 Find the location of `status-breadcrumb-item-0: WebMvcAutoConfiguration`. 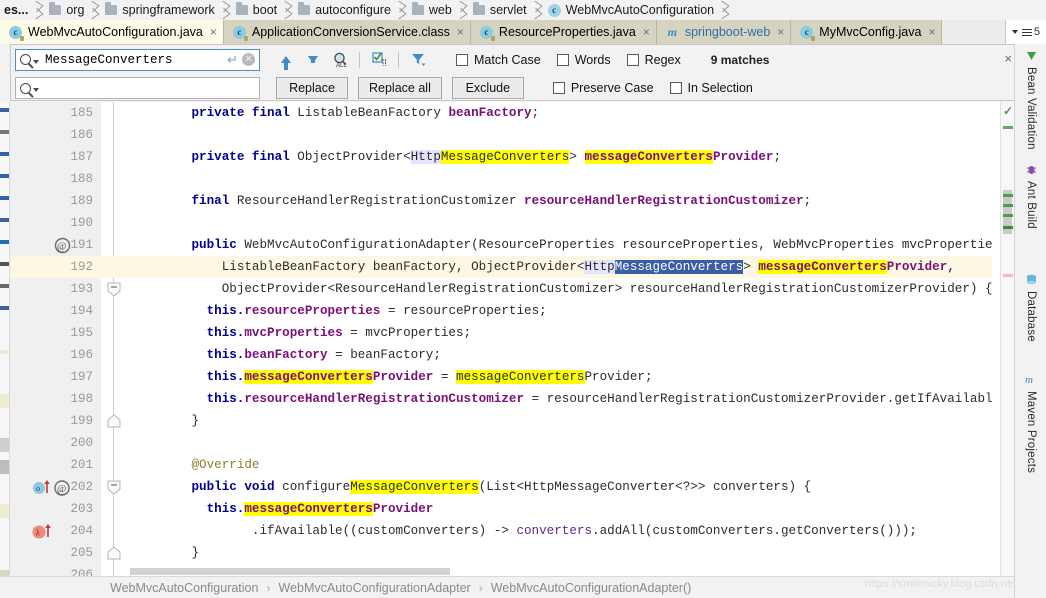

status-breadcrumb-item-0: WebMvcAutoConfiguration is located at coordinates (184, 588).